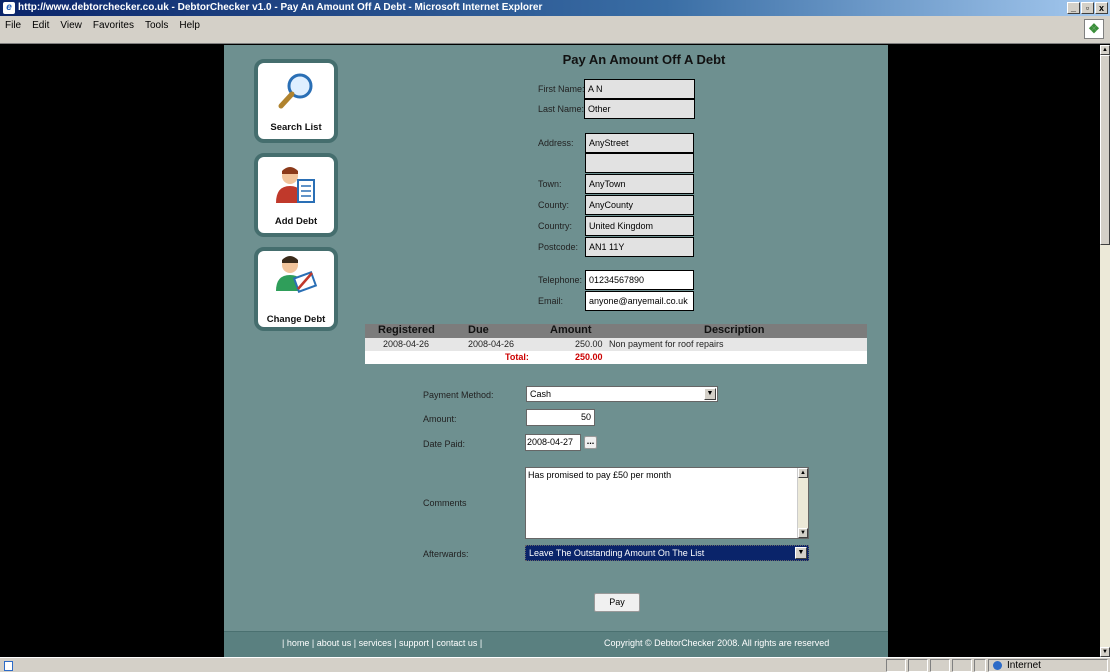 The height and width of the screenshot is (672, 1110). Describe the element at coordinates (1073, 8) in the screenshot. I see `minimize-button: _` at that location.